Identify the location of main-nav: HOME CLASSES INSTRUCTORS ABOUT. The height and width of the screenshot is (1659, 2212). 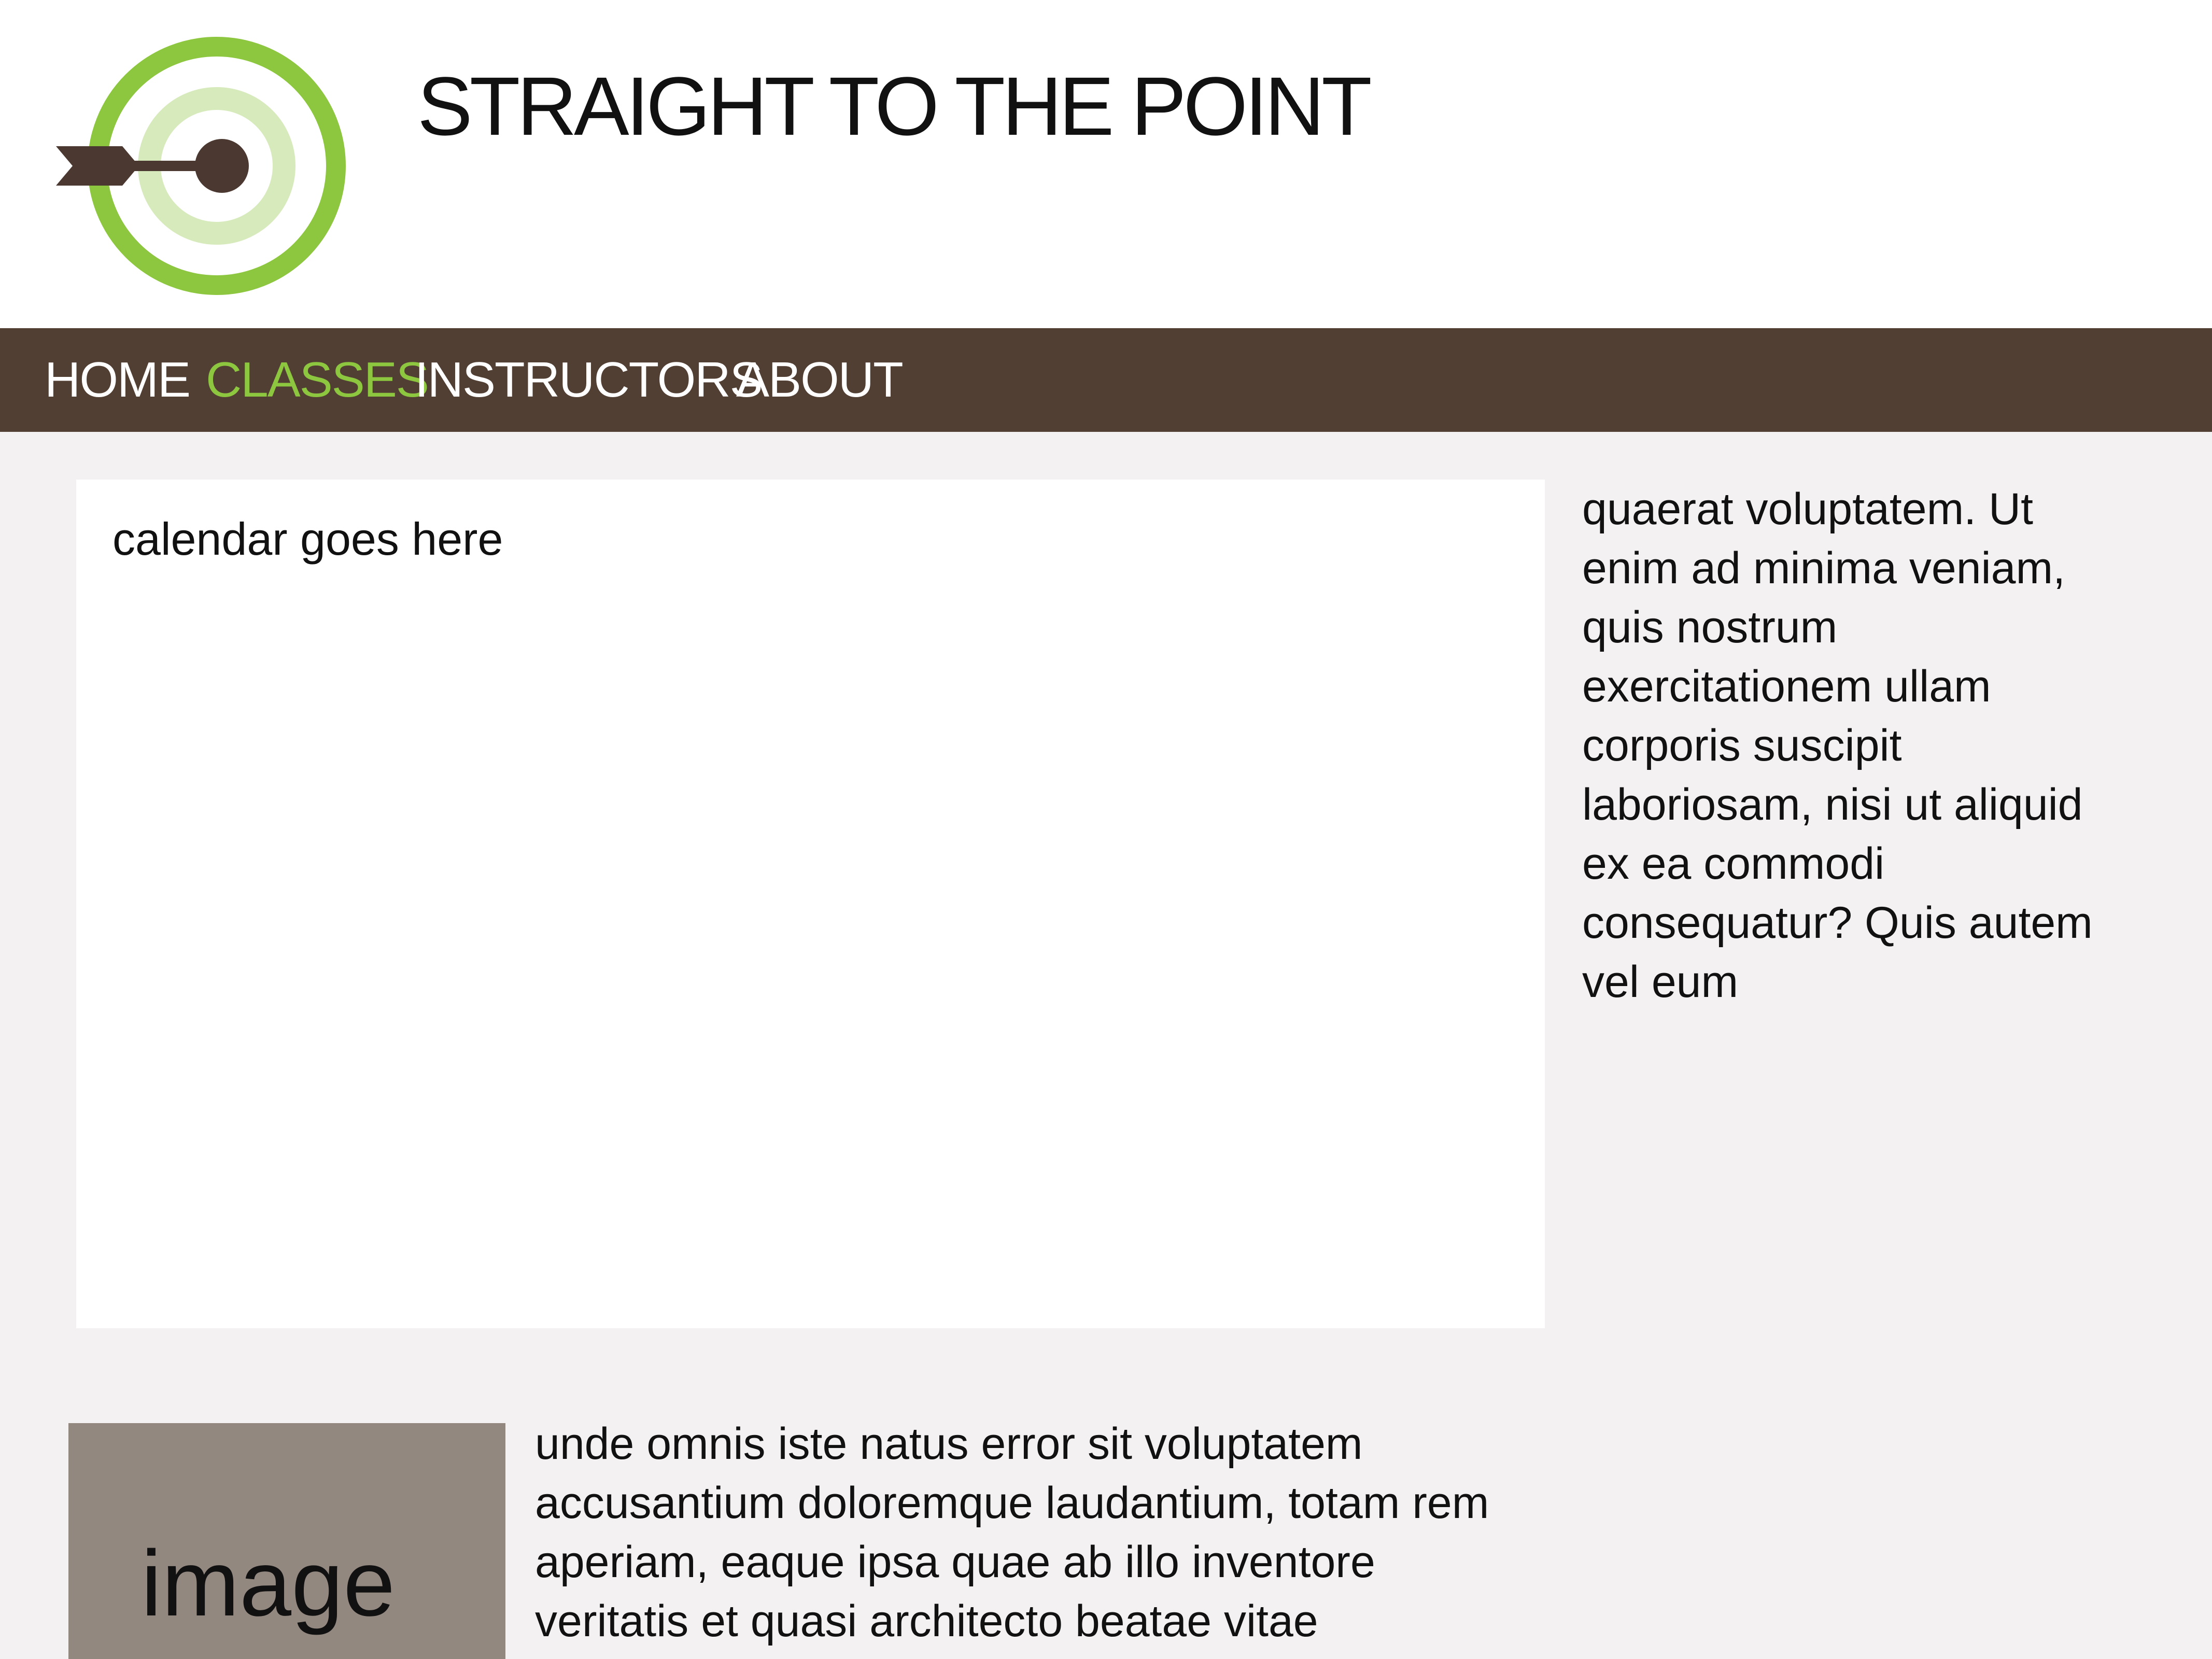
(1106, 380).